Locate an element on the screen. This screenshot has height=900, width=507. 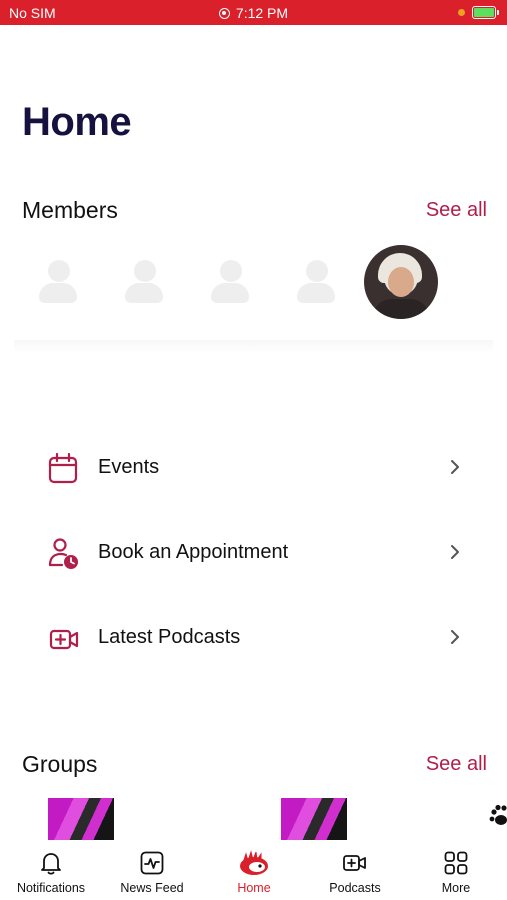
home-logo-icon is located at coordinates (254, 862).